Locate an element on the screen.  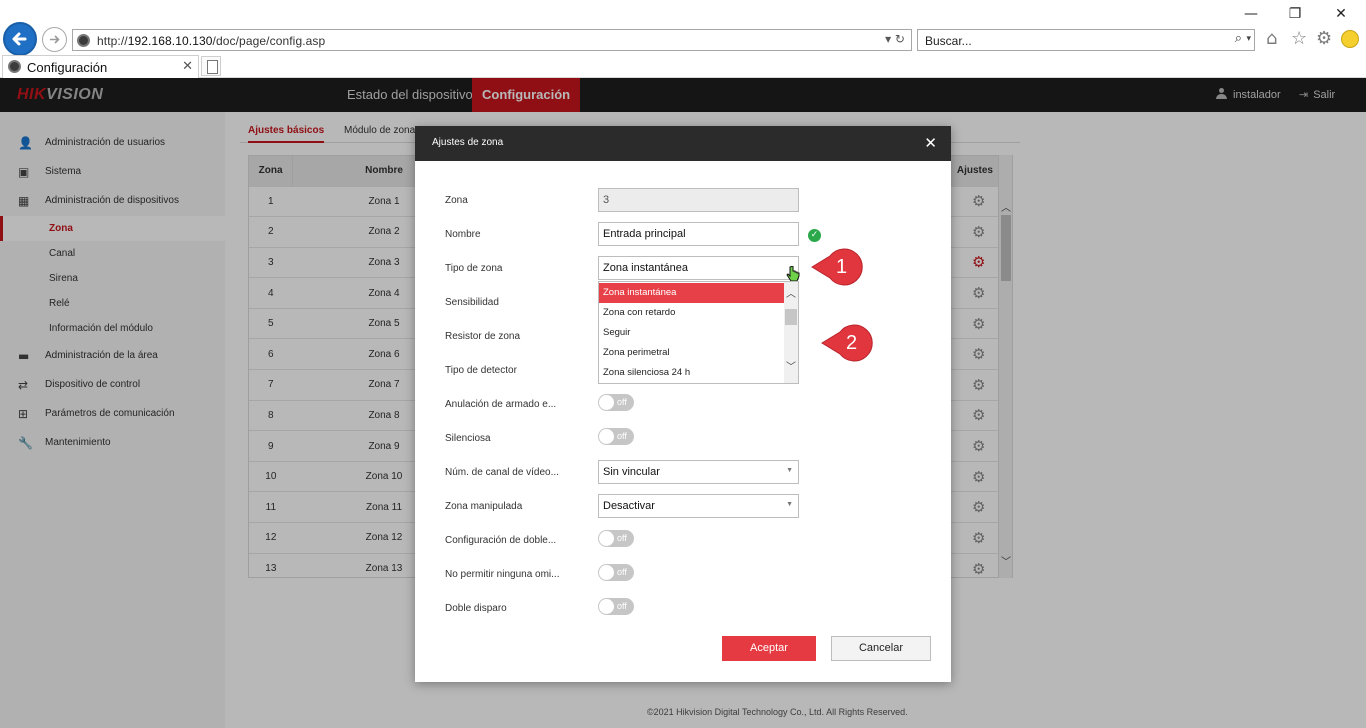
search-dropdown-icon: ▾ is located at coordinates (1248, 38).